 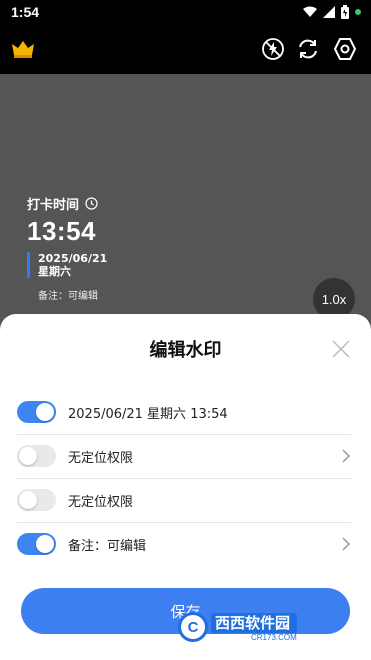 I want to click on list-item-location: 无定位权限, so click(x=184, y=456).